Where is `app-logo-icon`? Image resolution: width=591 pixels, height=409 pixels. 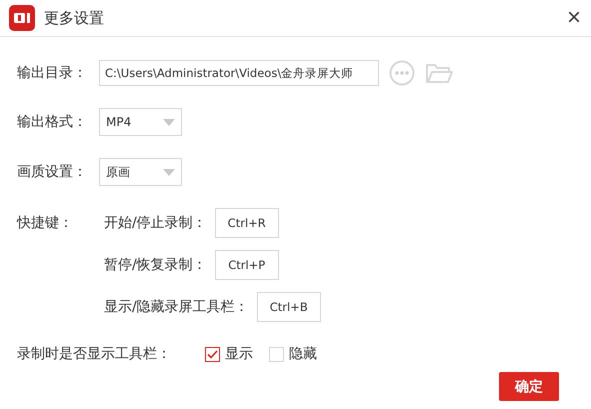
app-logo-icon is located at coordinates (22, 18).